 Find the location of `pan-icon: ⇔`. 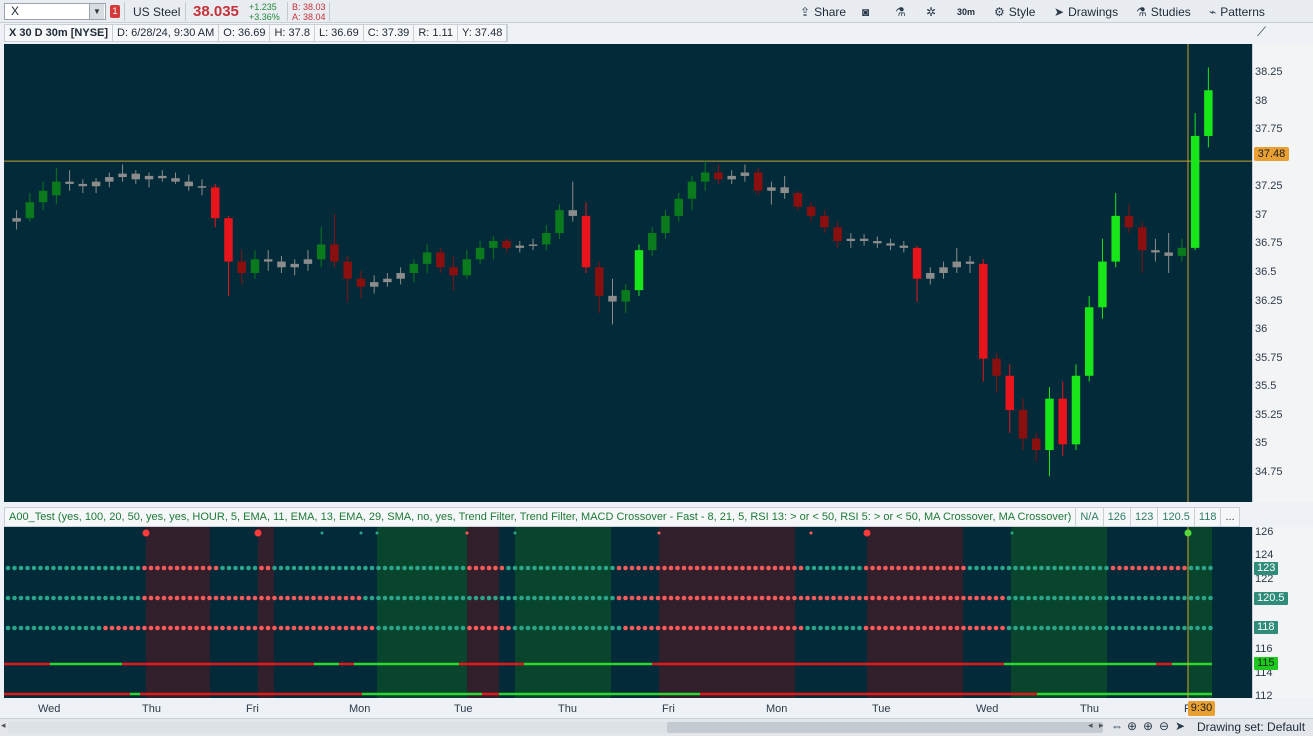

pan-icon: ⇔ is located at coordinates (1117, 726).